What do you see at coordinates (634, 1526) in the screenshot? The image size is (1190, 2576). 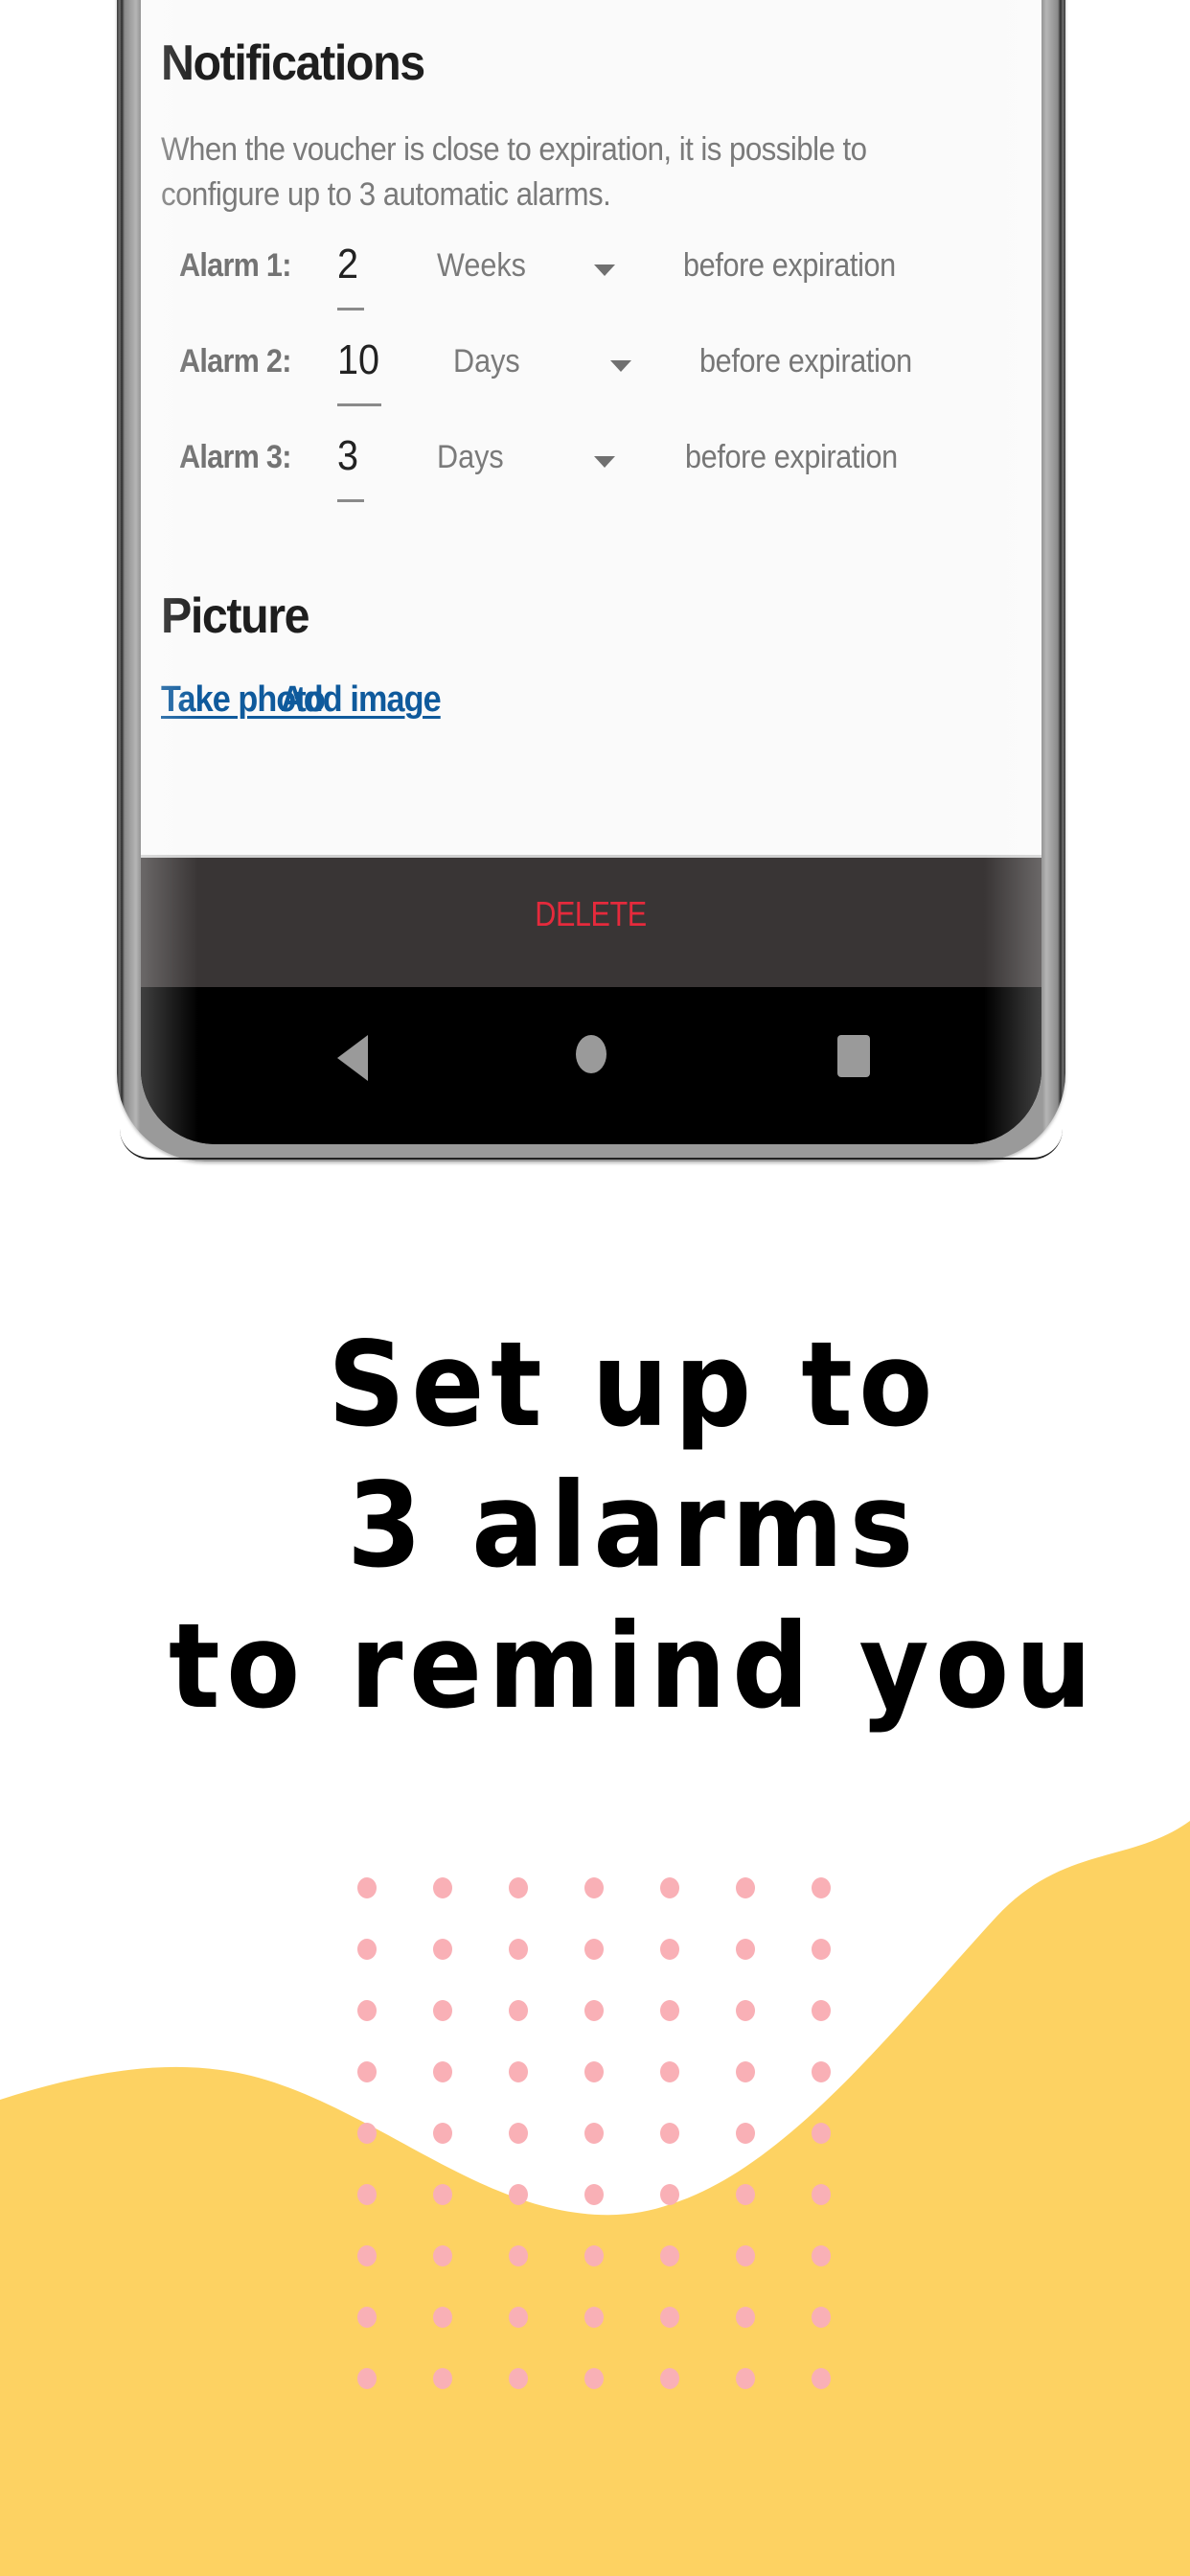 I see `headline-line-2: 3 alarms` at bounding box center [634, 1526].